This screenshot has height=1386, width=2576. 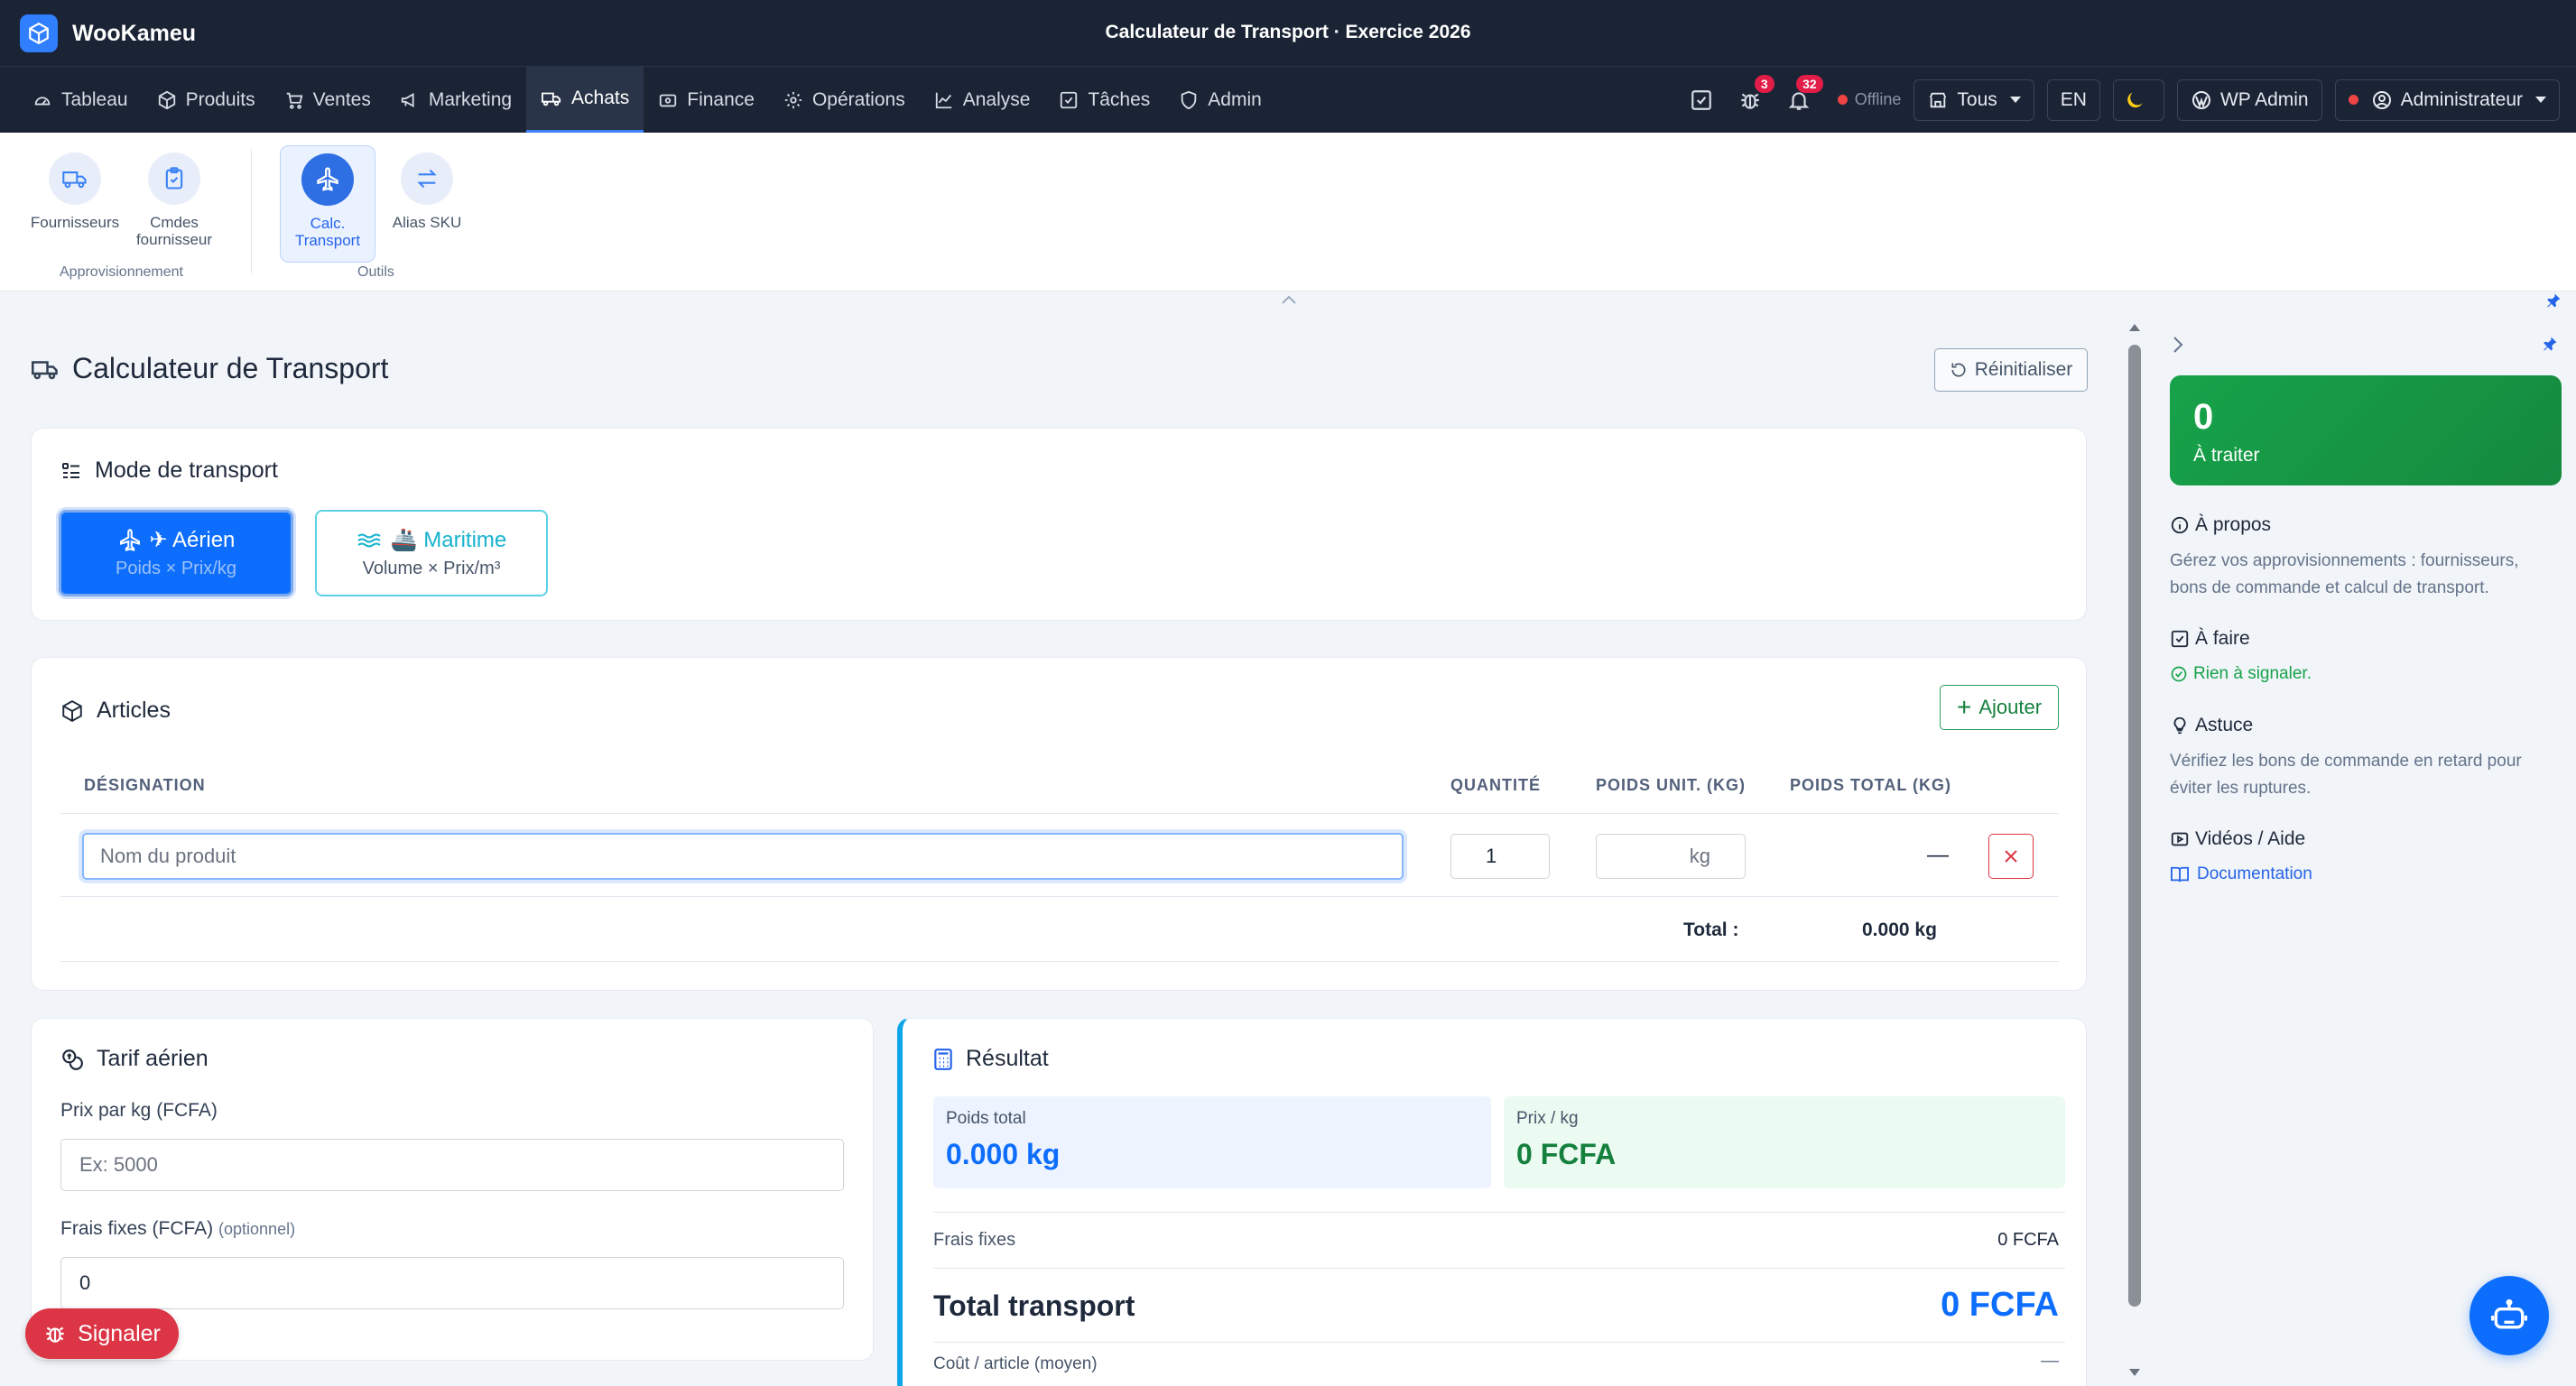 I want to click on wordpress-icon, so click(x=2200, y=99).